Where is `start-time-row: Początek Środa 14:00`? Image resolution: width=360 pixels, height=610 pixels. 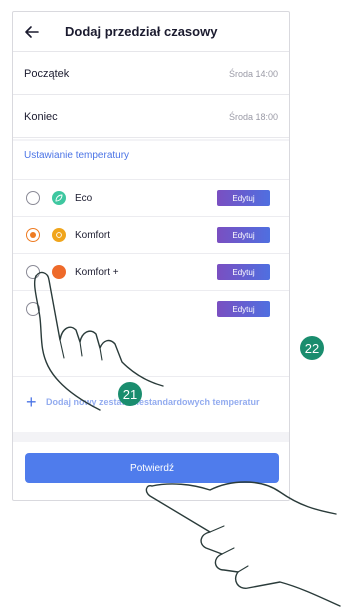 start-time-row: Początek Środa 14:00 is located at coordinates (151, 74).